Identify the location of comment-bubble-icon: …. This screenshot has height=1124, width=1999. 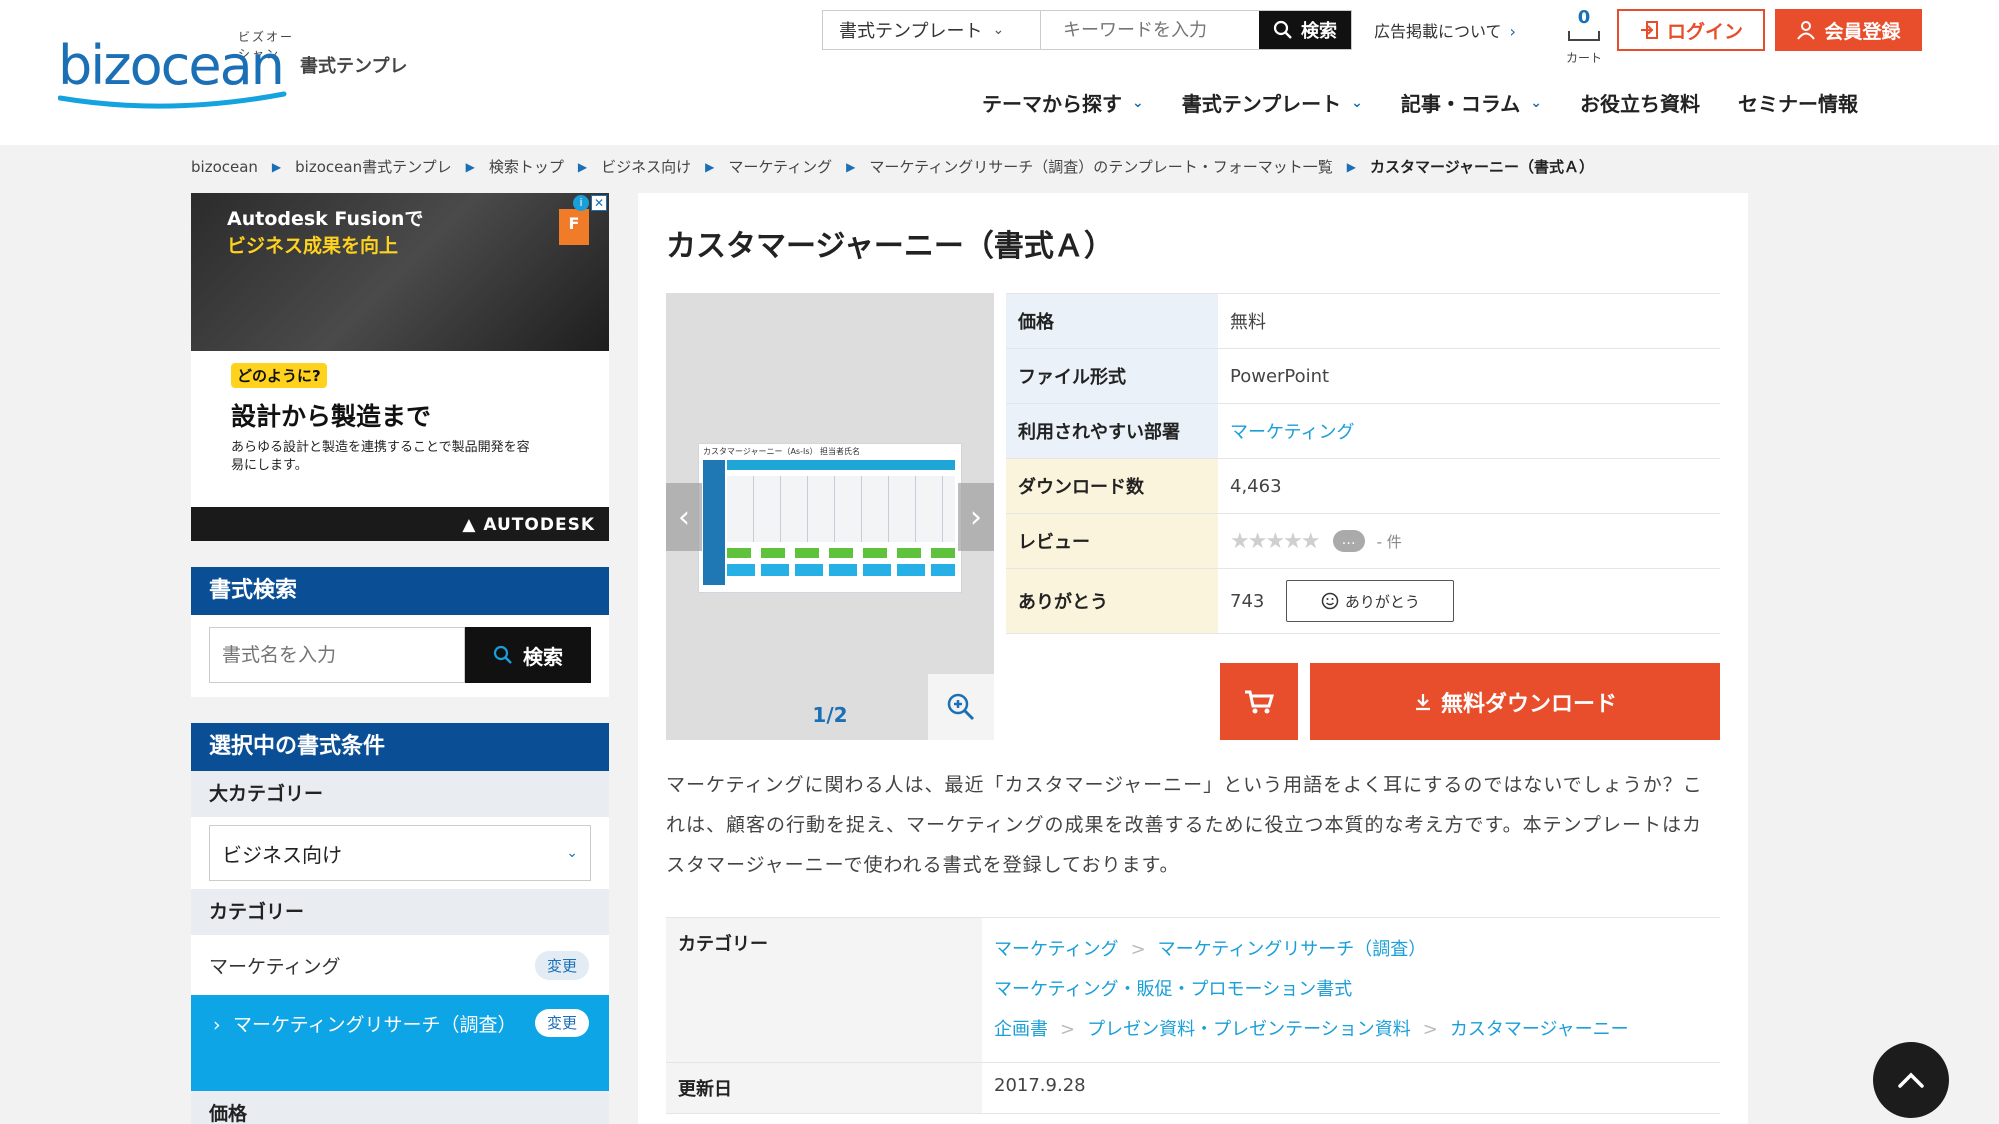
(1348, 541).